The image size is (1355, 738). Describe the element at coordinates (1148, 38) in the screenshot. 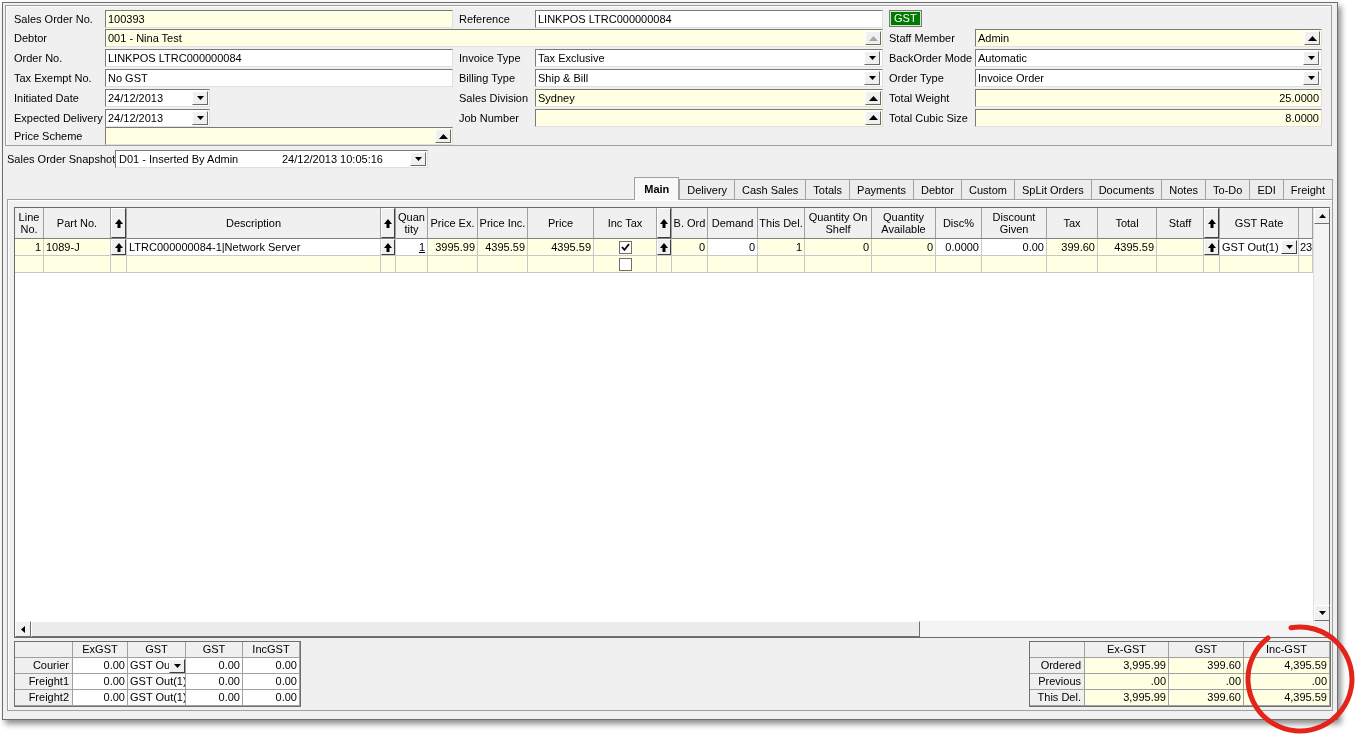

I see `lookup-field: Admin` at that location.